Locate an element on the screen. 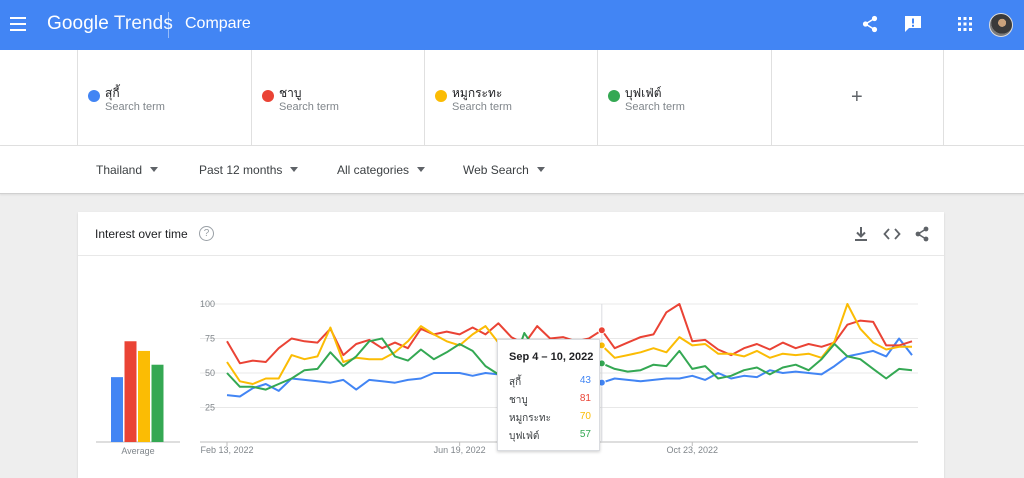  average-bar-chart is located at coordinates (138, 392).